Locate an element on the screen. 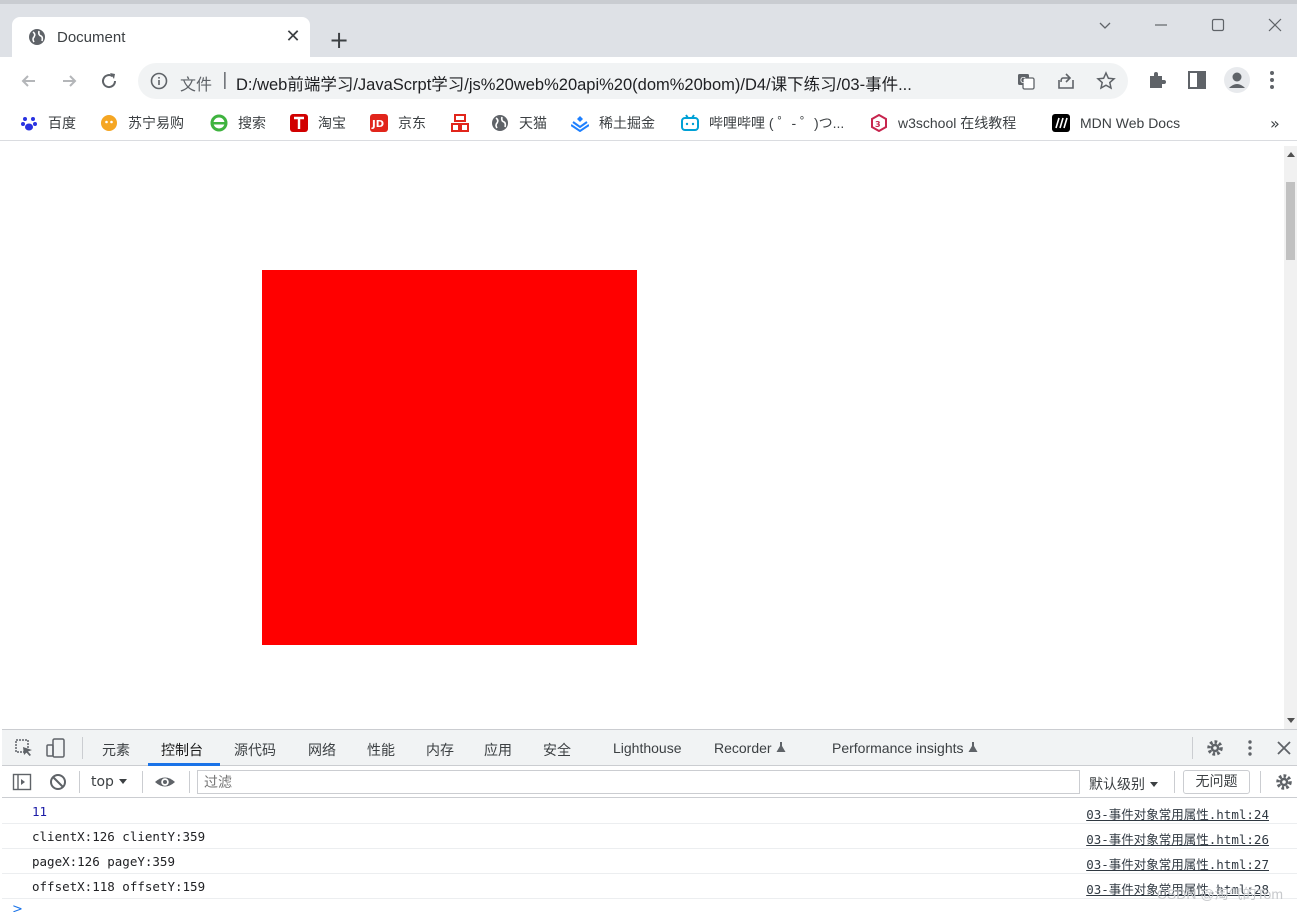  forward-icon is located at coordinates (69, 81).